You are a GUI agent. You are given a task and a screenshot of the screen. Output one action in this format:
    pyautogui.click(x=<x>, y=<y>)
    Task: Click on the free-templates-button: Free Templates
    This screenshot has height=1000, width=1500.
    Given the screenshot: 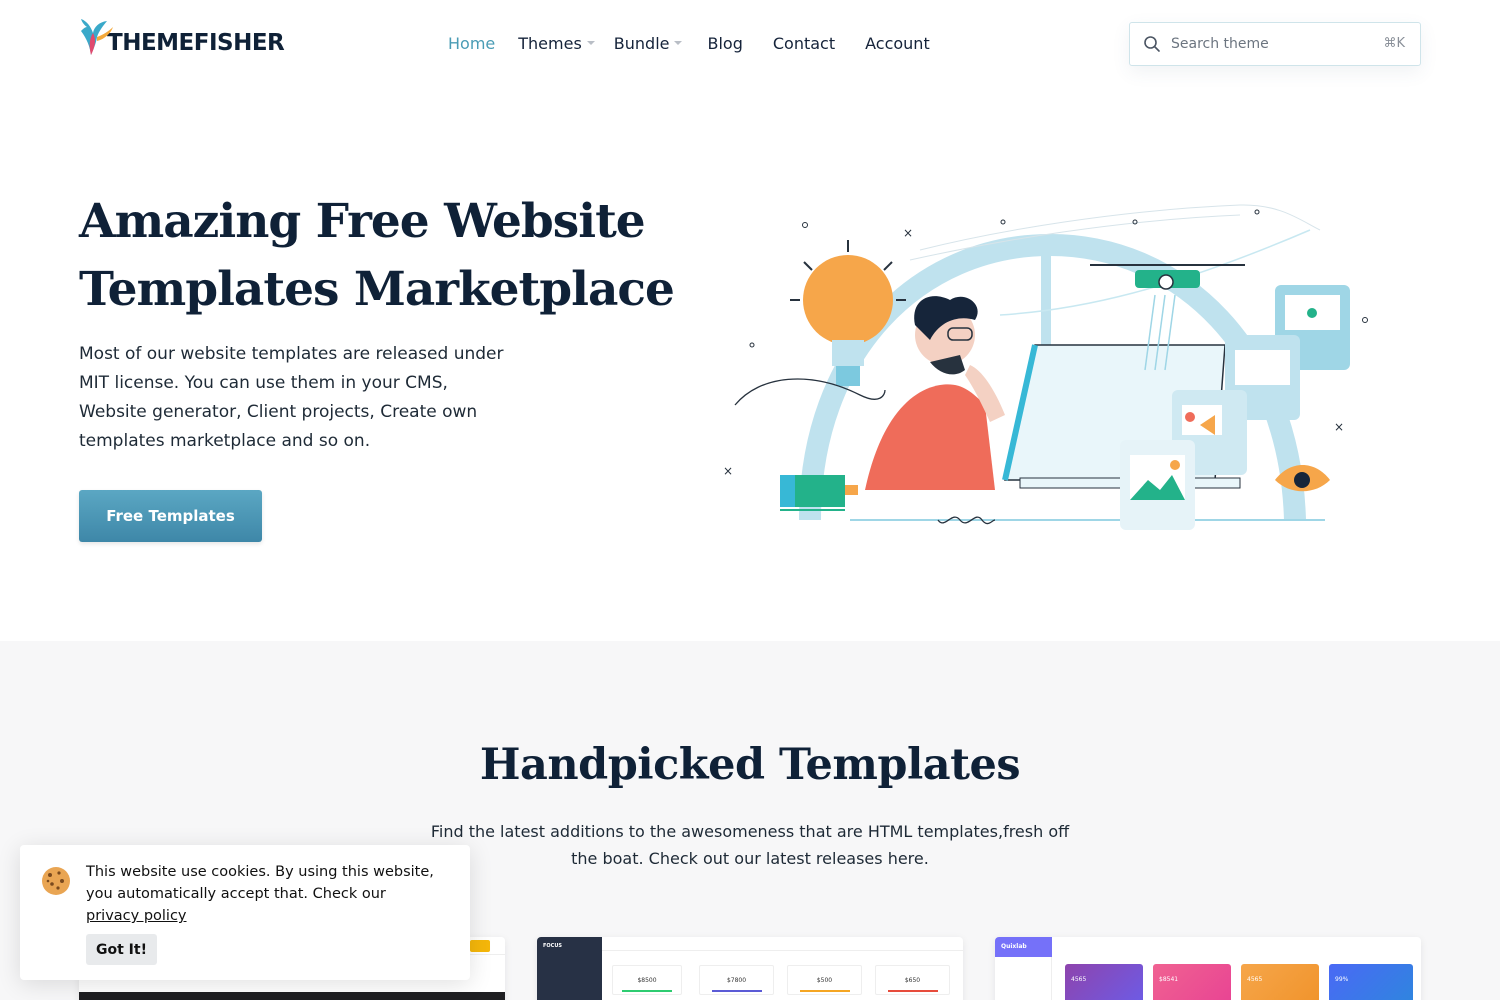 What is the action you would take?
    pyautogui.click(x=170, y=516)
    